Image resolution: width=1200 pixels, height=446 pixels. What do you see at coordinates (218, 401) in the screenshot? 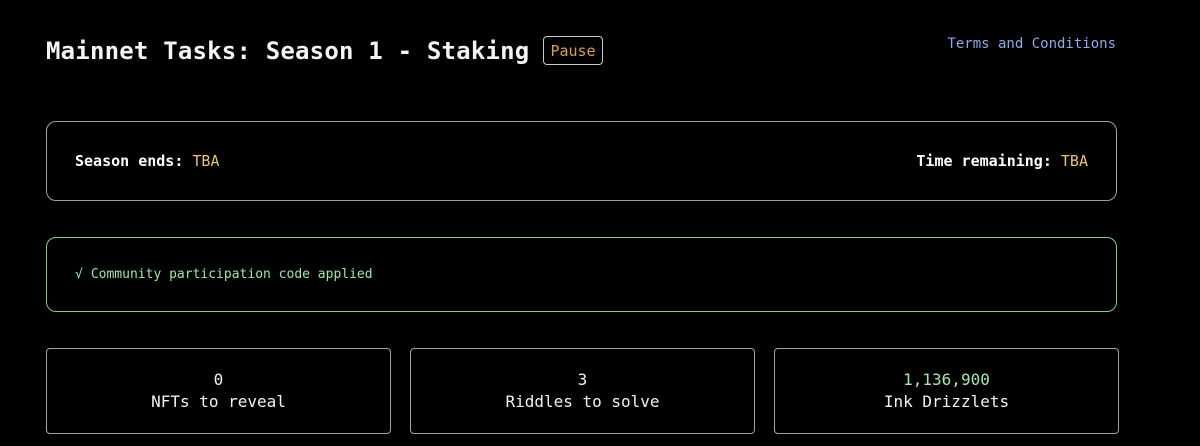
I see `stat-label: NFTs to reveal` at bounding box center [218, 401].